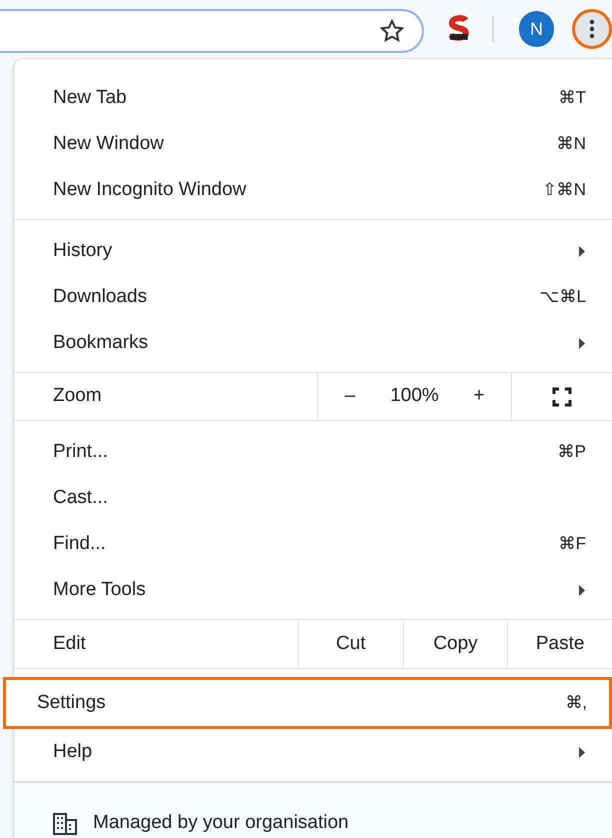 The height and width of the screenshot is (838, 612). Describe the element at coordinates (479, 396) in the screenshot. I see `zoom-in-button: +` at that location.